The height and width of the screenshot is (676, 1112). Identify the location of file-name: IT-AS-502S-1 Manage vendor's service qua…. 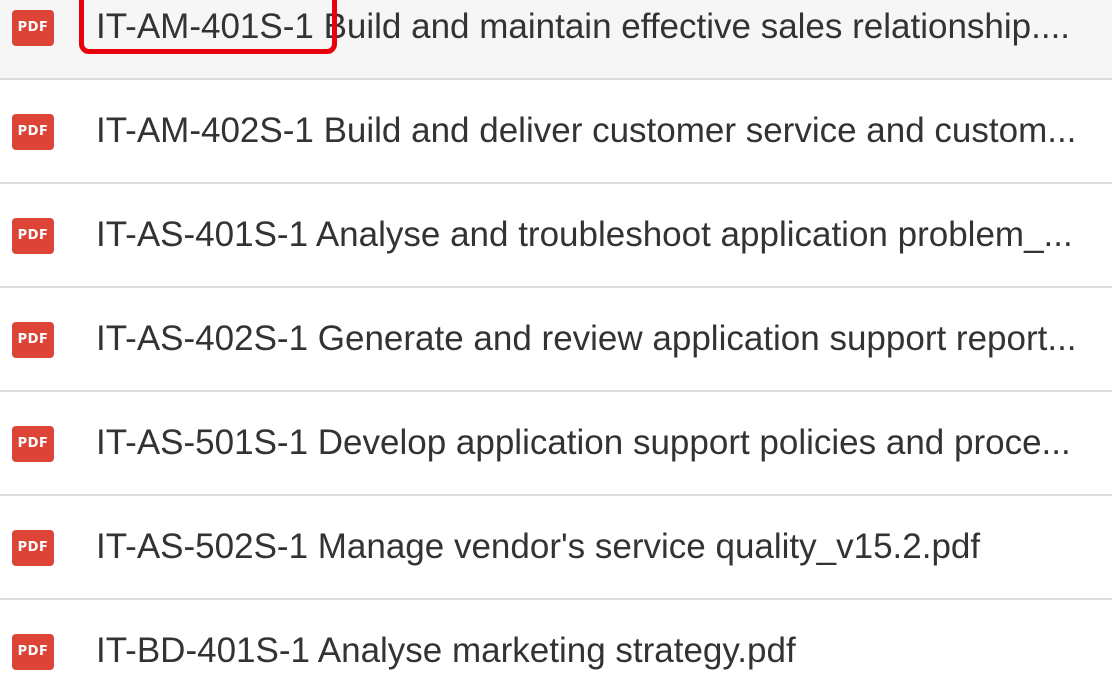
(603, 547).